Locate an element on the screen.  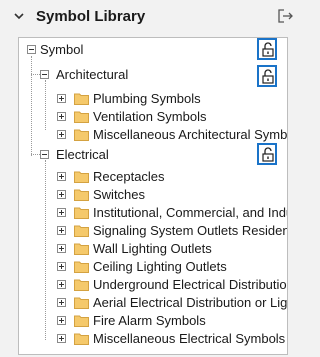
panel-title: Symbol Library is located at coordinates (91, 16).